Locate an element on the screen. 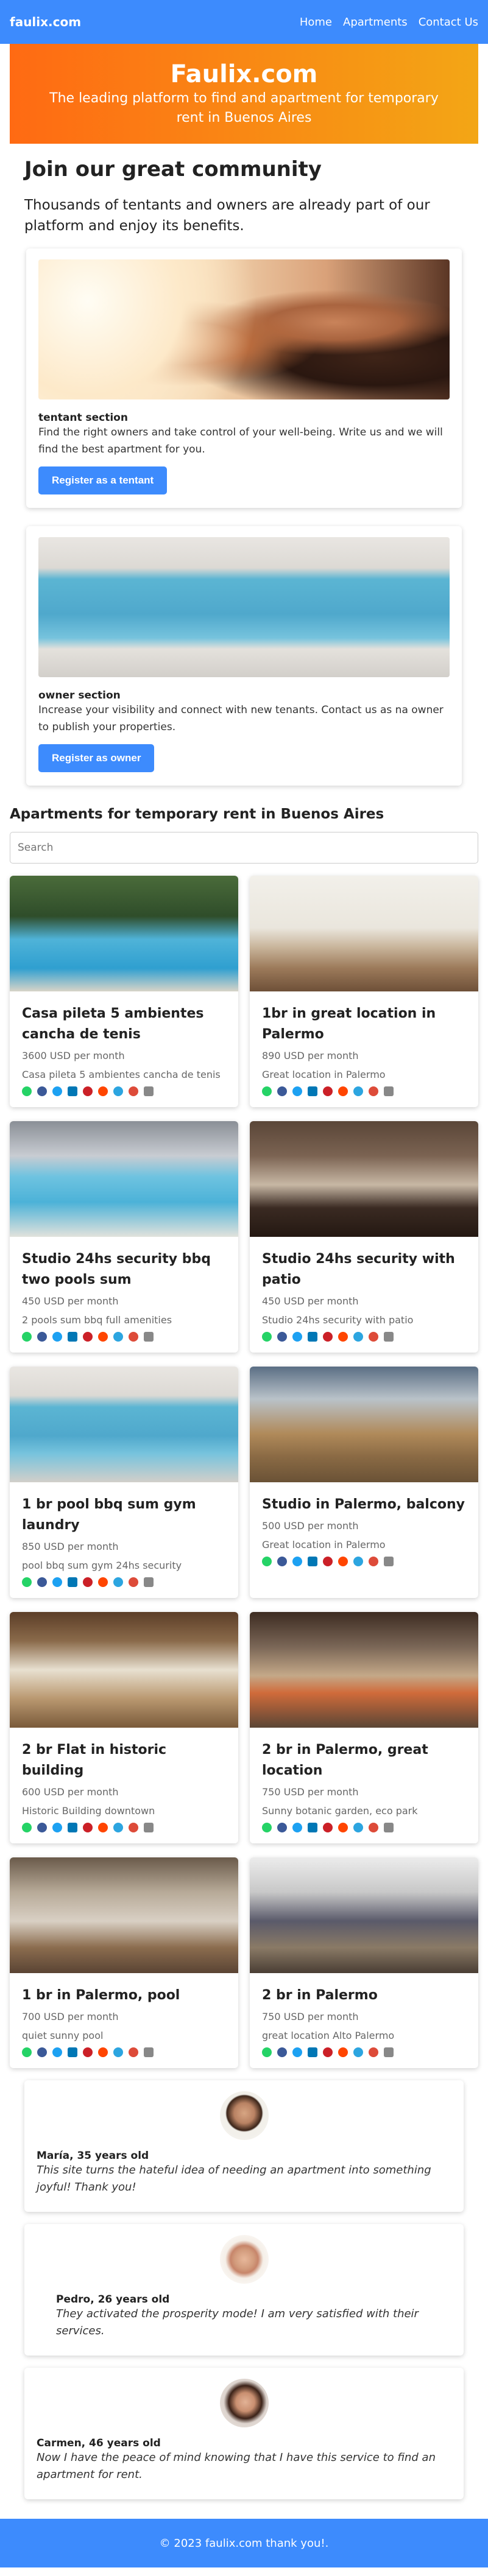 This screenshot has width=488, height=2576. apartment-title: 1 br in Palermo, pool is located at coordinates (124, 1995).